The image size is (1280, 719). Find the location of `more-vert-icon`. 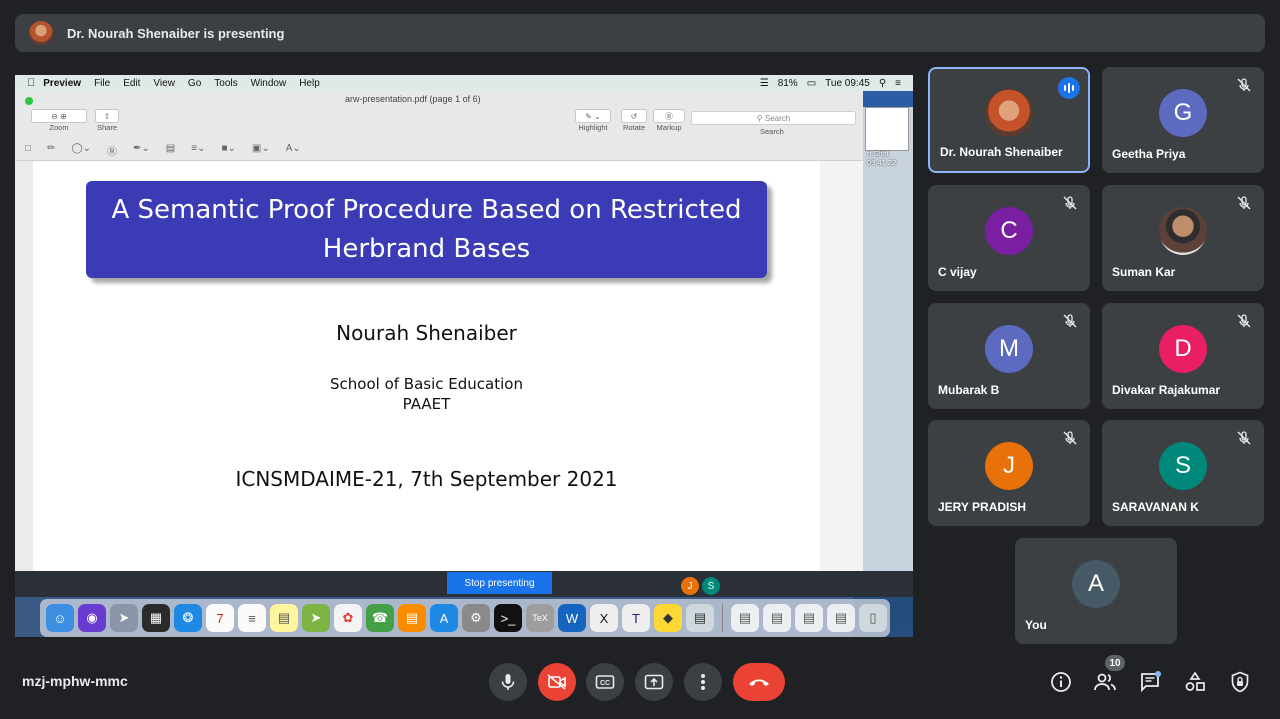

more-vert-icon is located at coordinates (703, 682).